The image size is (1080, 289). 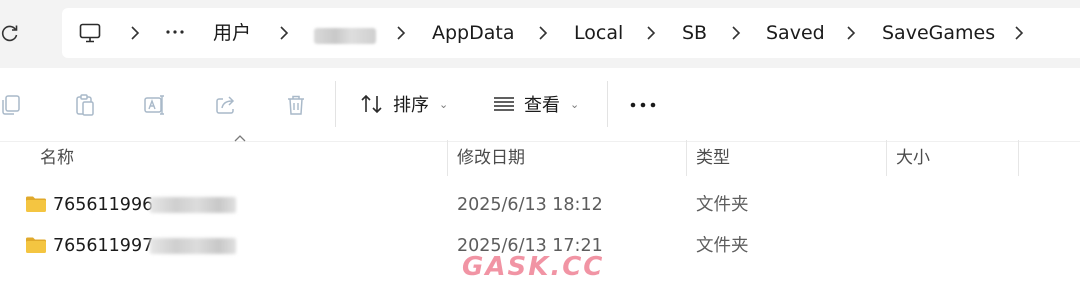 I want to click on delete-icon, so click(x=296, y=105).